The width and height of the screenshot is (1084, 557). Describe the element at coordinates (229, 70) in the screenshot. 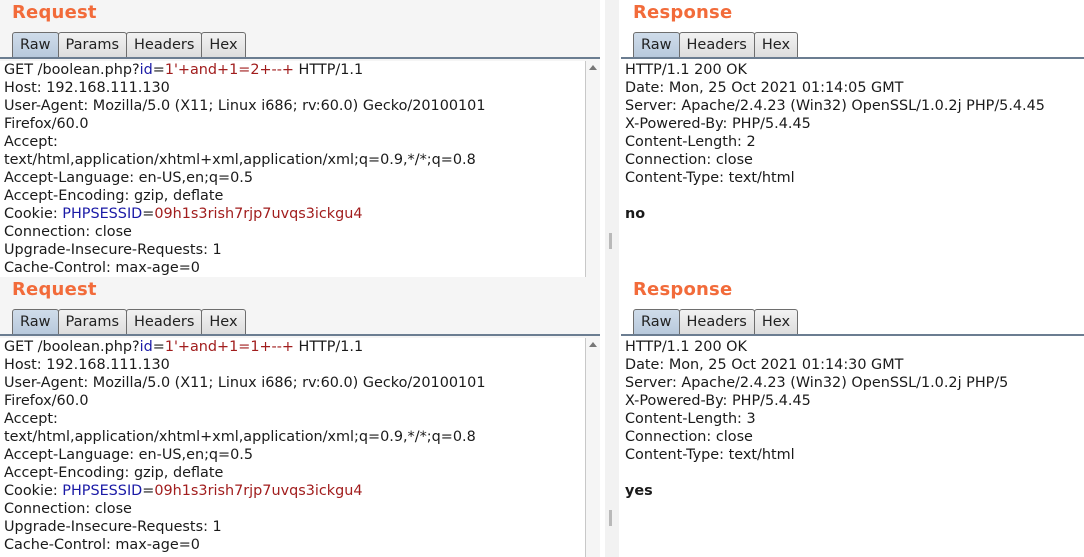

I see `param-value: 1'+and+1=2+--+` at that location.